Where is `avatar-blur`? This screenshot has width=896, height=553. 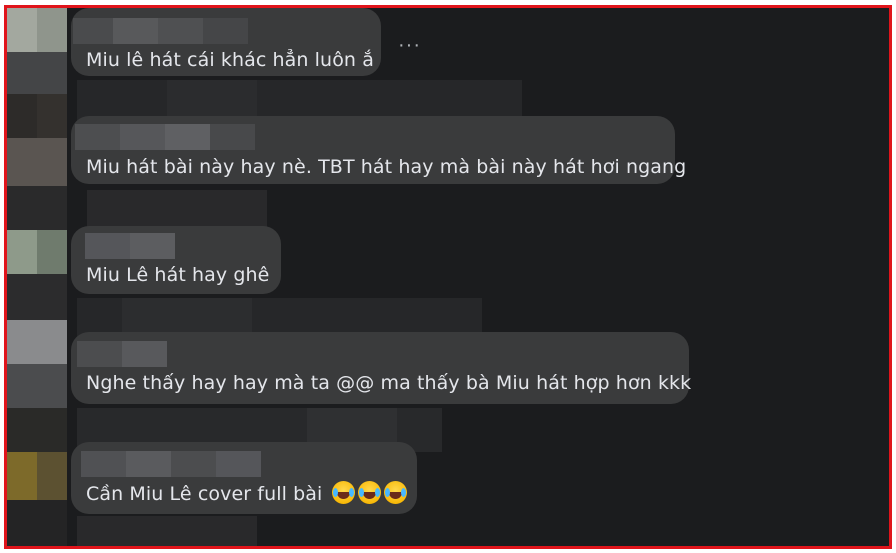 avatar-blur is located at coordinates (22, 30).